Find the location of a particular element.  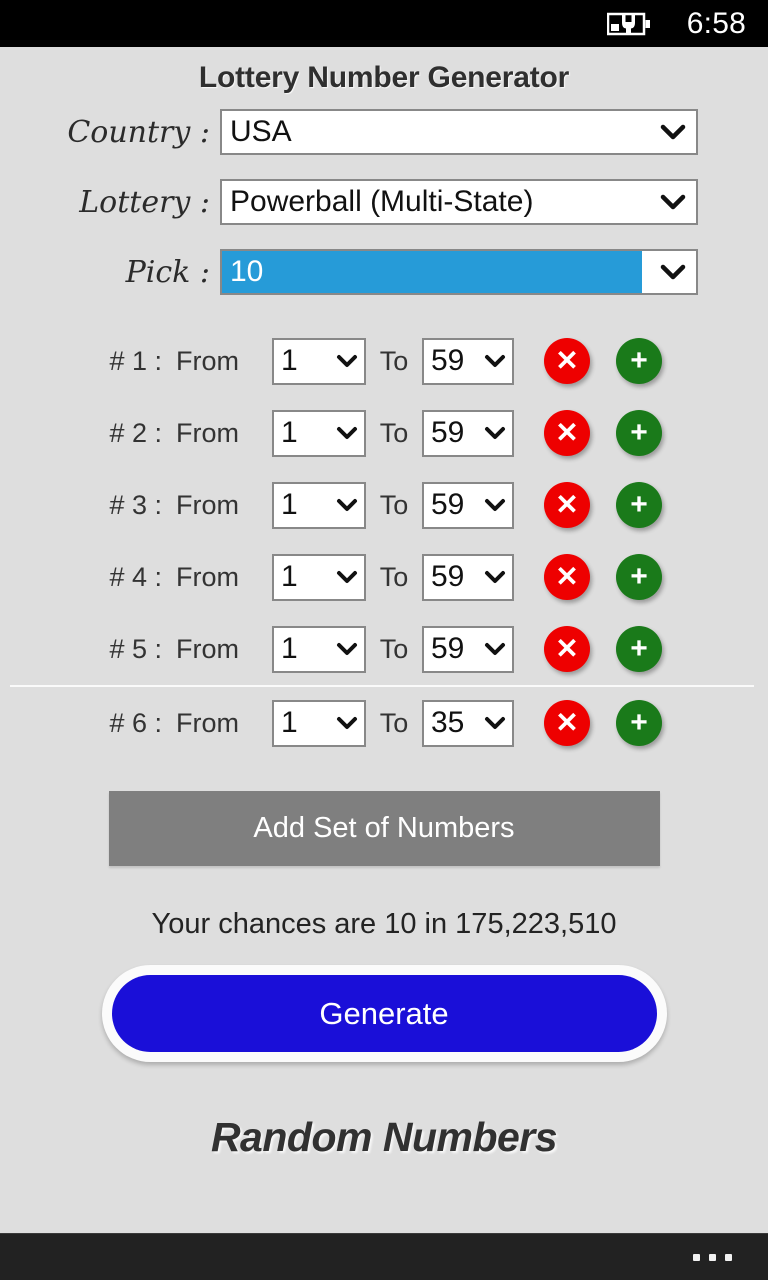

lottery-value: Powerball (Multi-State) is located at coordinates (382, 201).